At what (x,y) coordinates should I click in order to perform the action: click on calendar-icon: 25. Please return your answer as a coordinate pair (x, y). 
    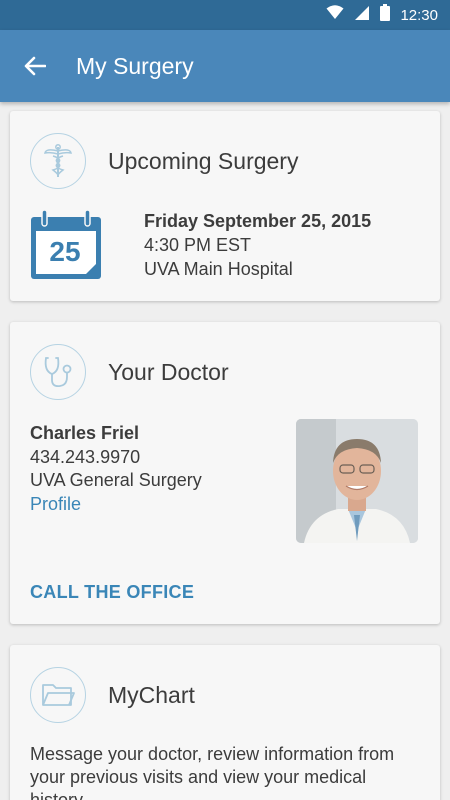
    Looking at the image, I should click on (66, 245).